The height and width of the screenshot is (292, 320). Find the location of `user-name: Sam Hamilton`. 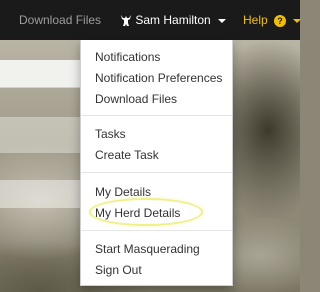

user-name: Sam Hamilton is located at coordinates (173, 20).